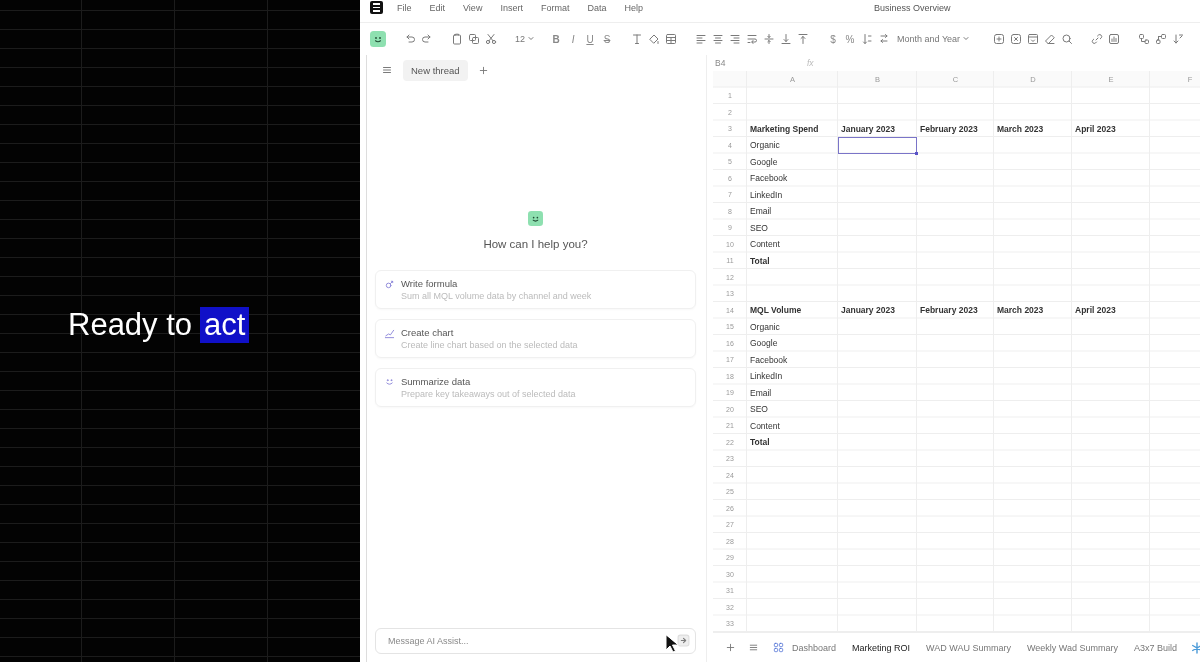  Describe the element at coordinates (488, 394) in the screenshot. I see `suggestion-description: Prepare key takeaways out of selected data` at that location.